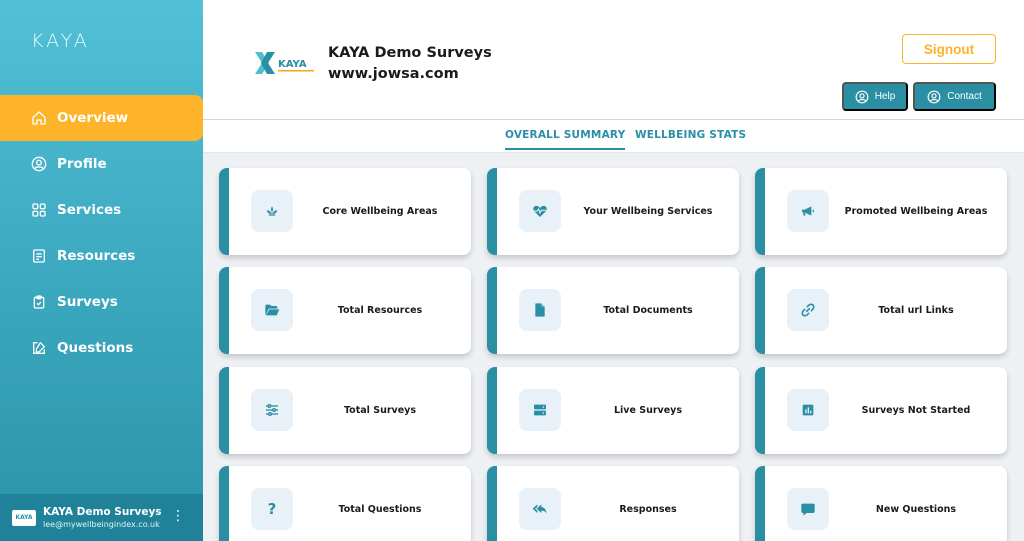 This screenshot has height=541, width=1024. I want to click on sidebar-item-profile: Profile, so click(101, 164).